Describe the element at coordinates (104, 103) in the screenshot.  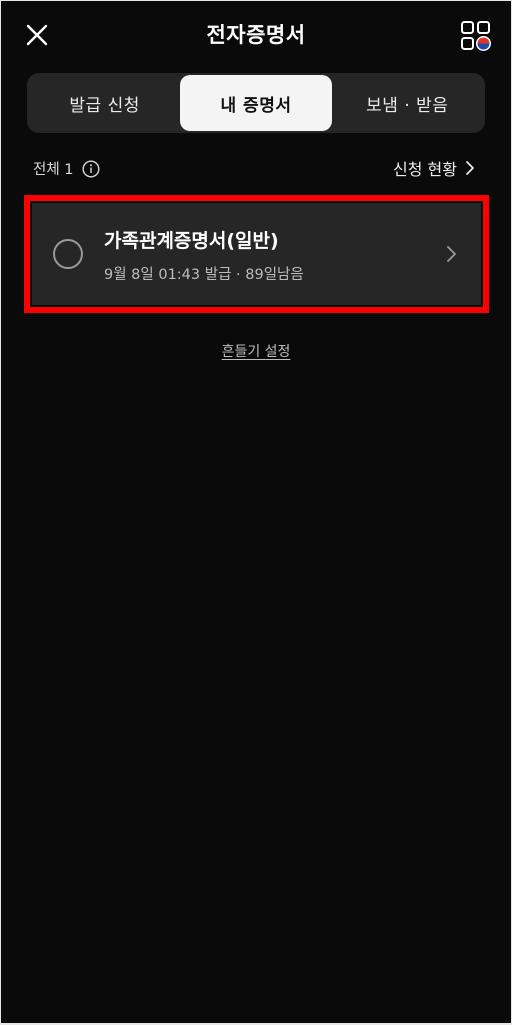
I see `tab-apply: 발급 신청` at that location.